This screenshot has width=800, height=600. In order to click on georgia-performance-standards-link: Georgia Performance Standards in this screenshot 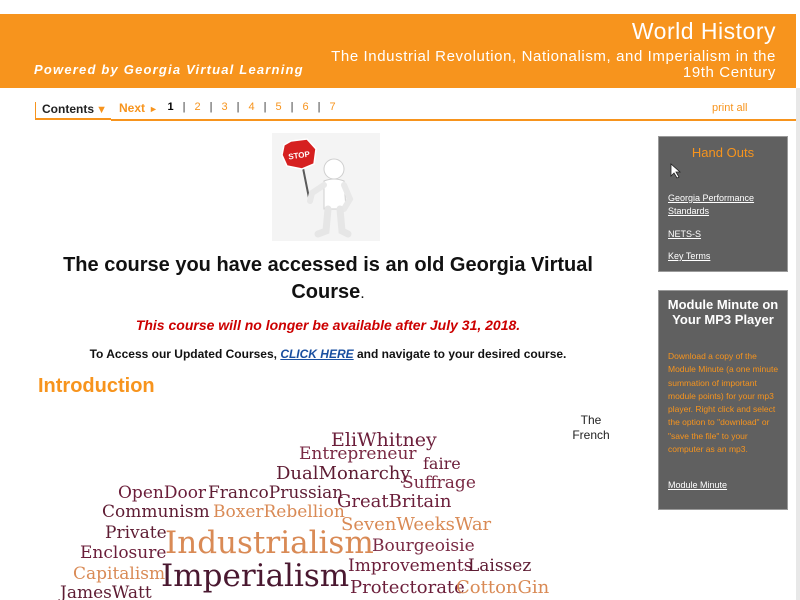, I will do `click(723, 205)`.